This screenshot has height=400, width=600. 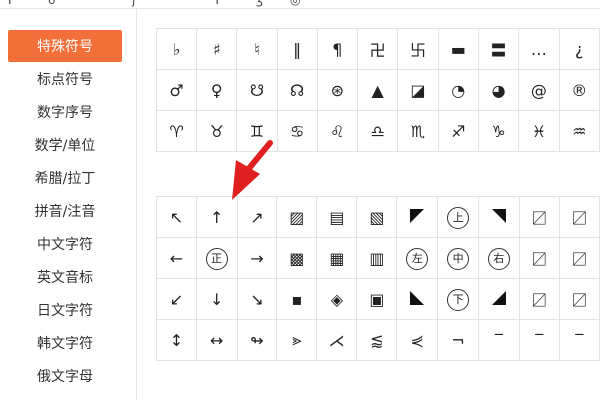 I want to click on symbol-cell: 右, so click(x=498, y=258).